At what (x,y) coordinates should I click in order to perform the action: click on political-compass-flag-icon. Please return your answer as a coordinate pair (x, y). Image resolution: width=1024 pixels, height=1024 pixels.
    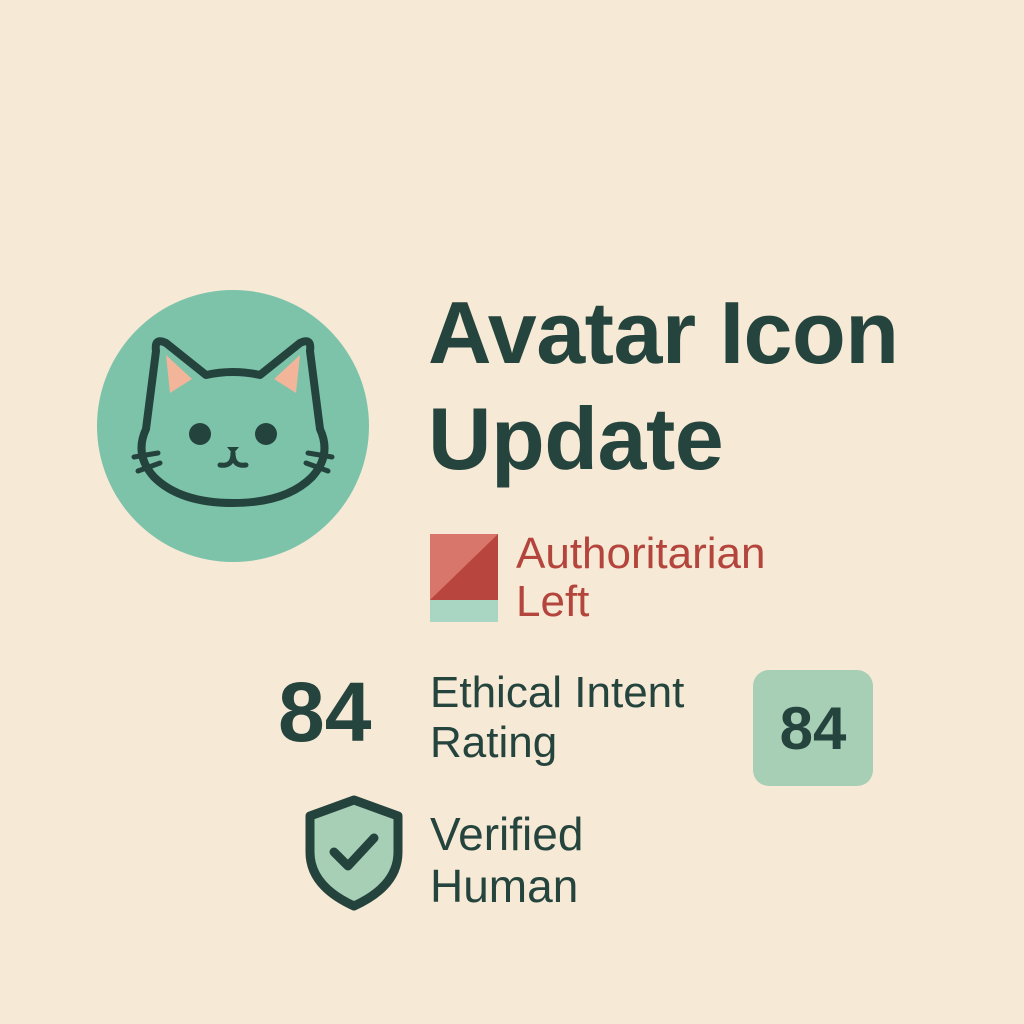
    Looking at the image, I should click on (464, 578).